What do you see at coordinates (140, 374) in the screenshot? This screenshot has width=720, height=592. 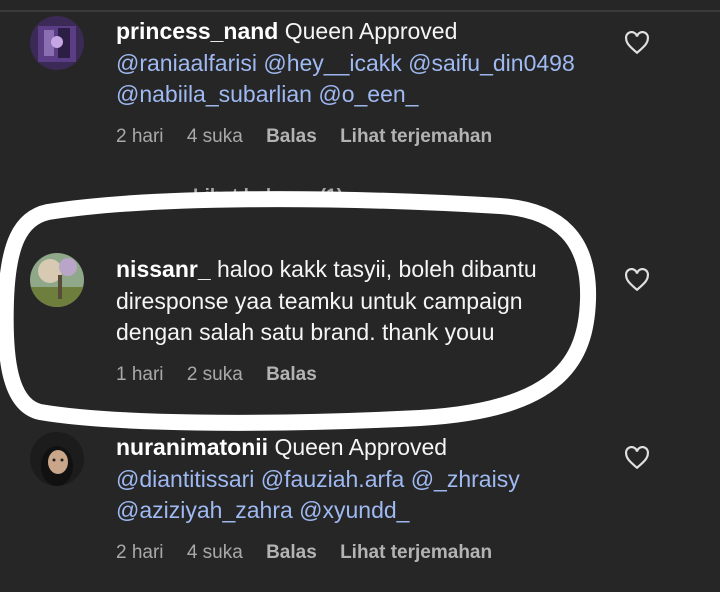 I see `comment-time: 1 hari` at bounding box center [140, 374].